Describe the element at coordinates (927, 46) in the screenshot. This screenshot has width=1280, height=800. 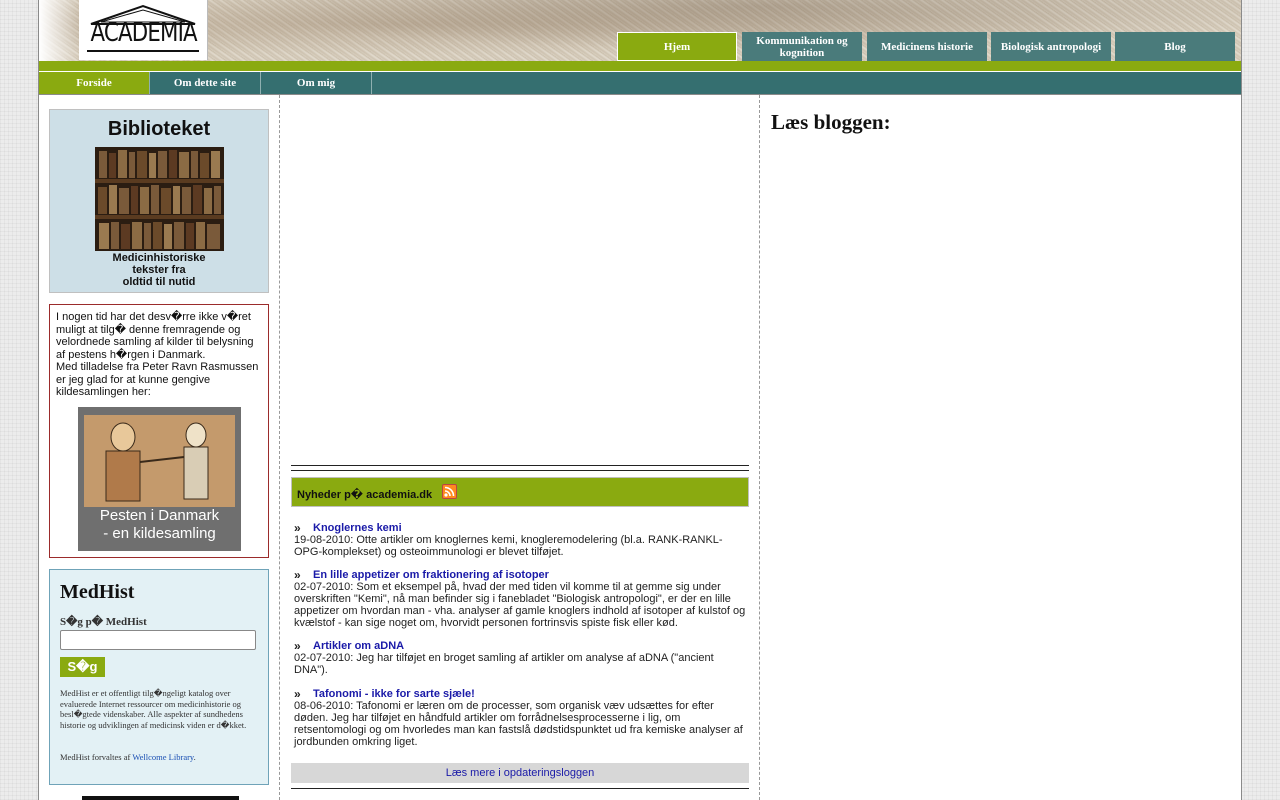
I see `tab-medicinens-historie: Medicinens historie` at that location.